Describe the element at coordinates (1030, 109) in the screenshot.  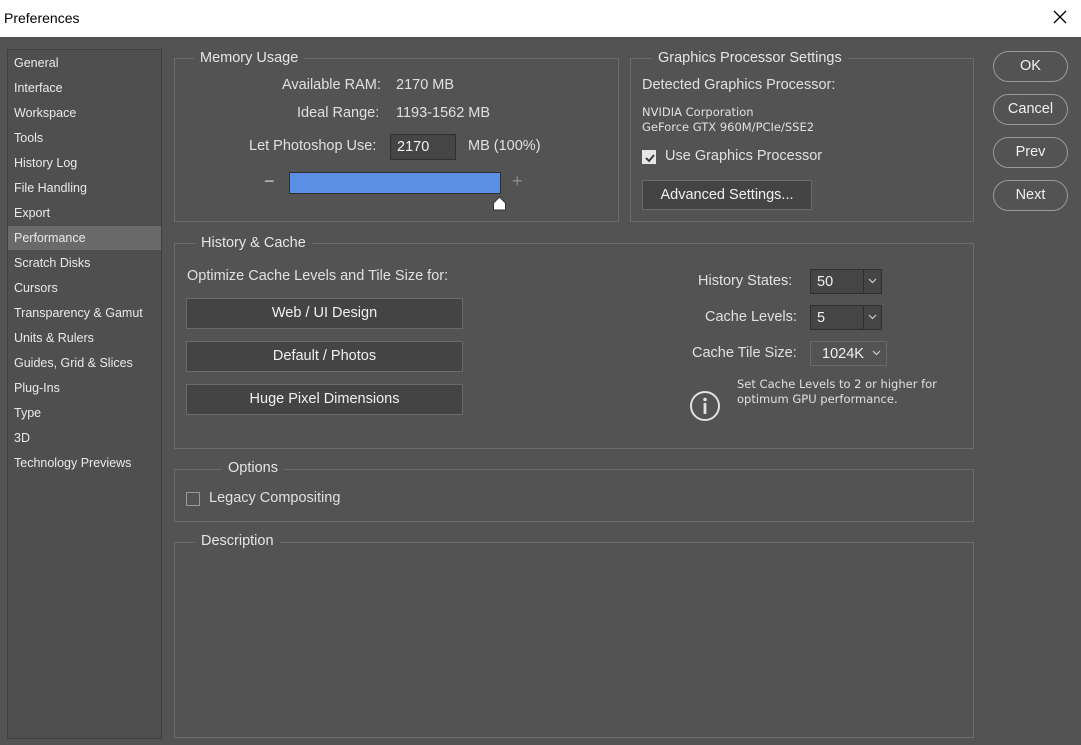
I see `cancel-button: Cancel` at that location.